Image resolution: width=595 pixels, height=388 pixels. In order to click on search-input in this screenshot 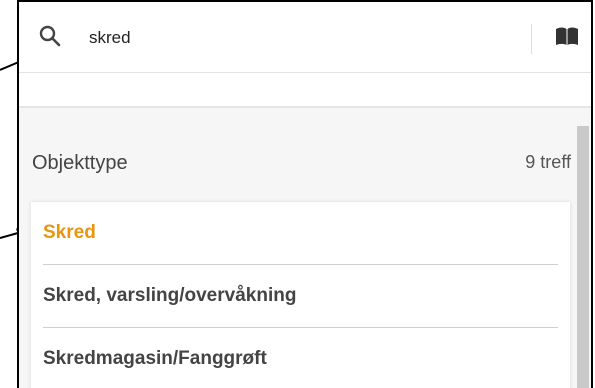, I will do `click(279, 38)`.